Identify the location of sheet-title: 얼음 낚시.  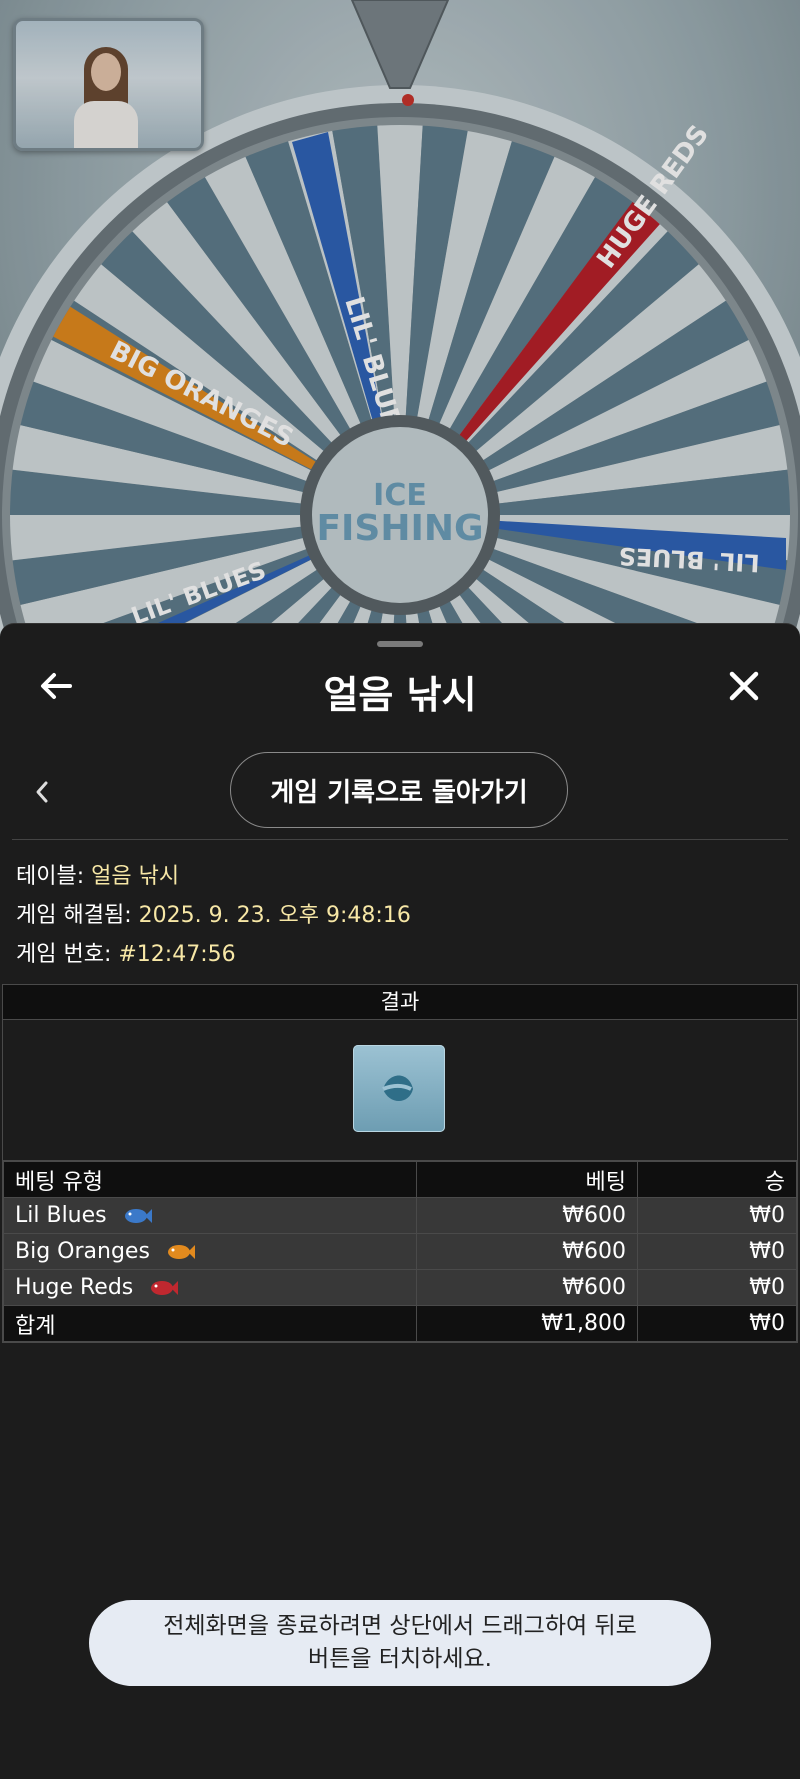
(400, 695).